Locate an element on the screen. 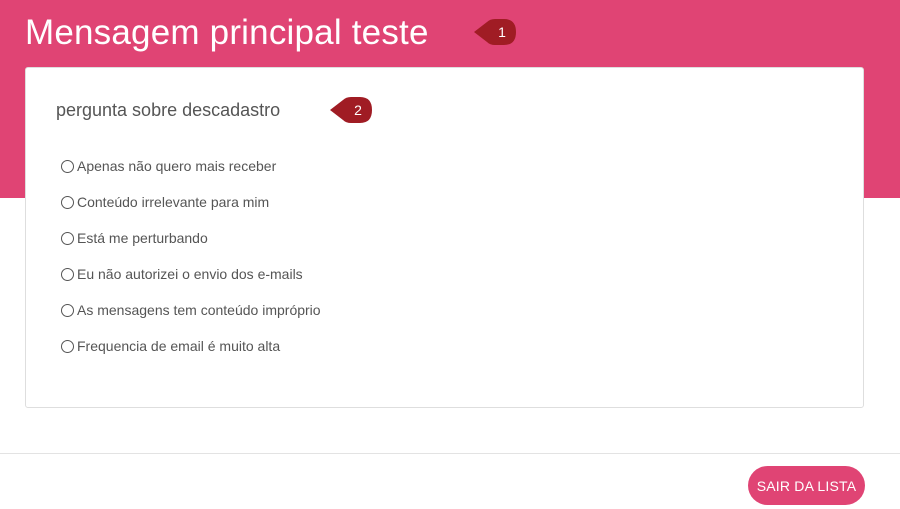 The image size is (900, 509). option-item: Apenas não quero mais receber is located at coordinates (191, 166).